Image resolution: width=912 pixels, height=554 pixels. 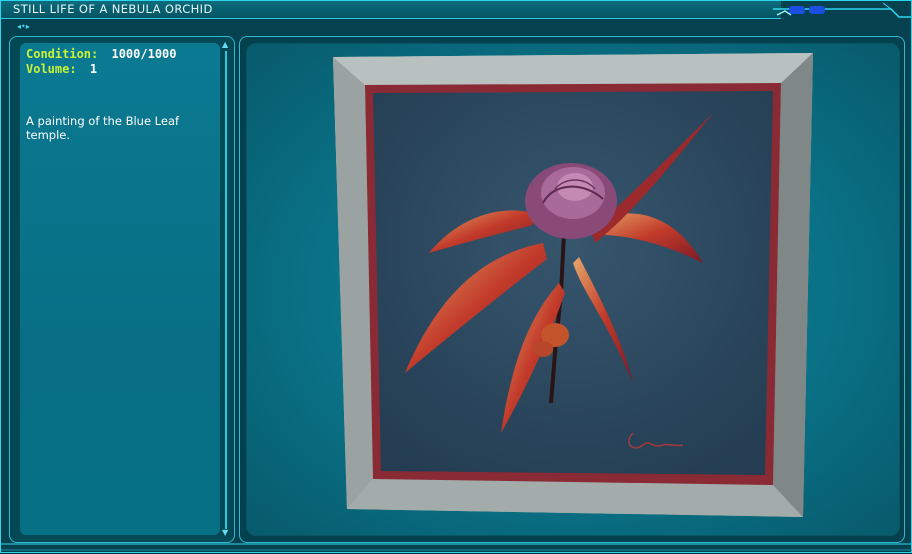 What do you see at coordinates (456, 547) in the screenshot?
I see `window-bottom-border` at bounding box center [456, 547].